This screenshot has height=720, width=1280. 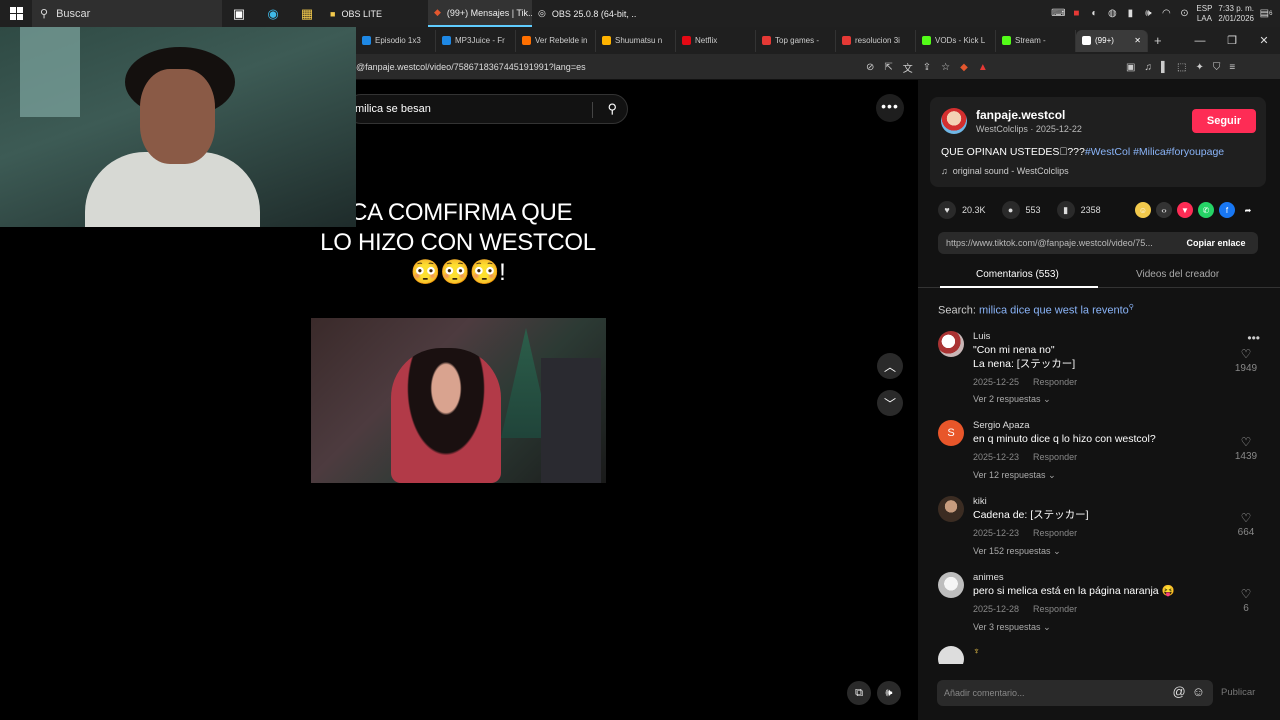 I want to click on start-button, so click(x=16, y=13).